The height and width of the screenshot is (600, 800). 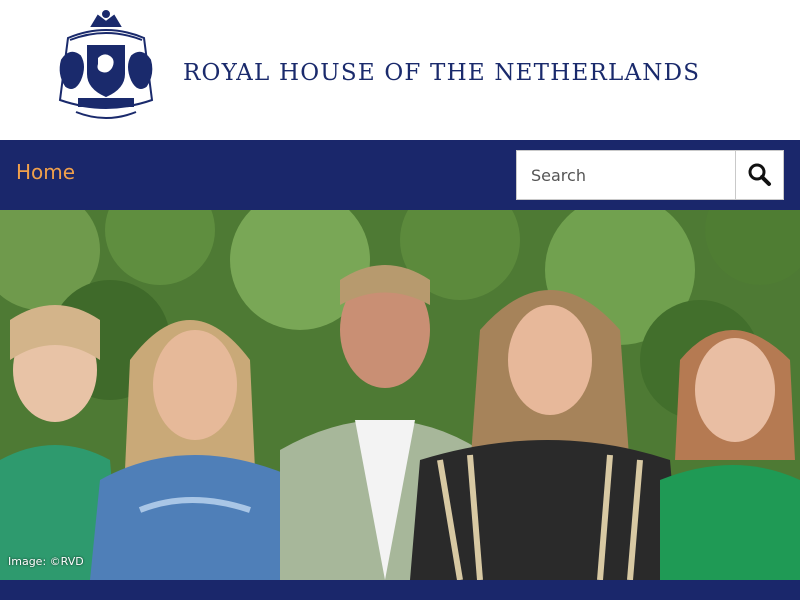 What do you see at coordinates (106, 68) in the screenshot?
I see `coat-of-arms-logo` at bounding box center [106, 68].